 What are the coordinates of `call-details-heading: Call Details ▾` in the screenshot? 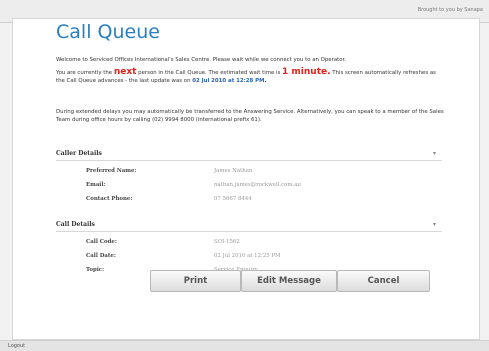 It's located at (249, 224).